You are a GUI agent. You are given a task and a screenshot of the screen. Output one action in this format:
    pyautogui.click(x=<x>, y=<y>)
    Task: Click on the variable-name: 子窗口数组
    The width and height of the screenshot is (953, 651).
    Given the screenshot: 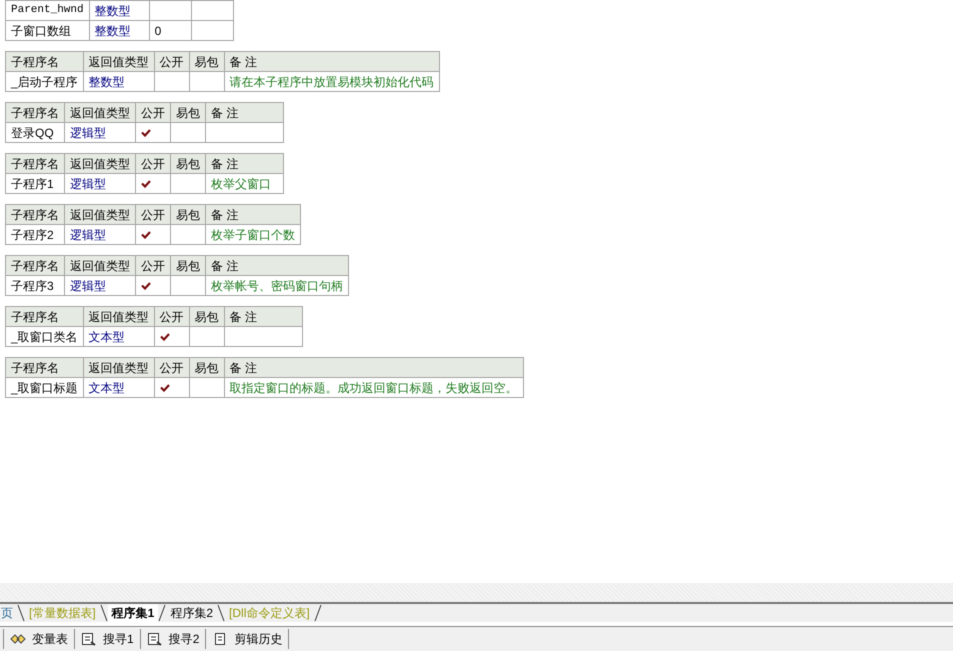 What is the action you would take?
    pyautogui.click(x=48, y=30)
    